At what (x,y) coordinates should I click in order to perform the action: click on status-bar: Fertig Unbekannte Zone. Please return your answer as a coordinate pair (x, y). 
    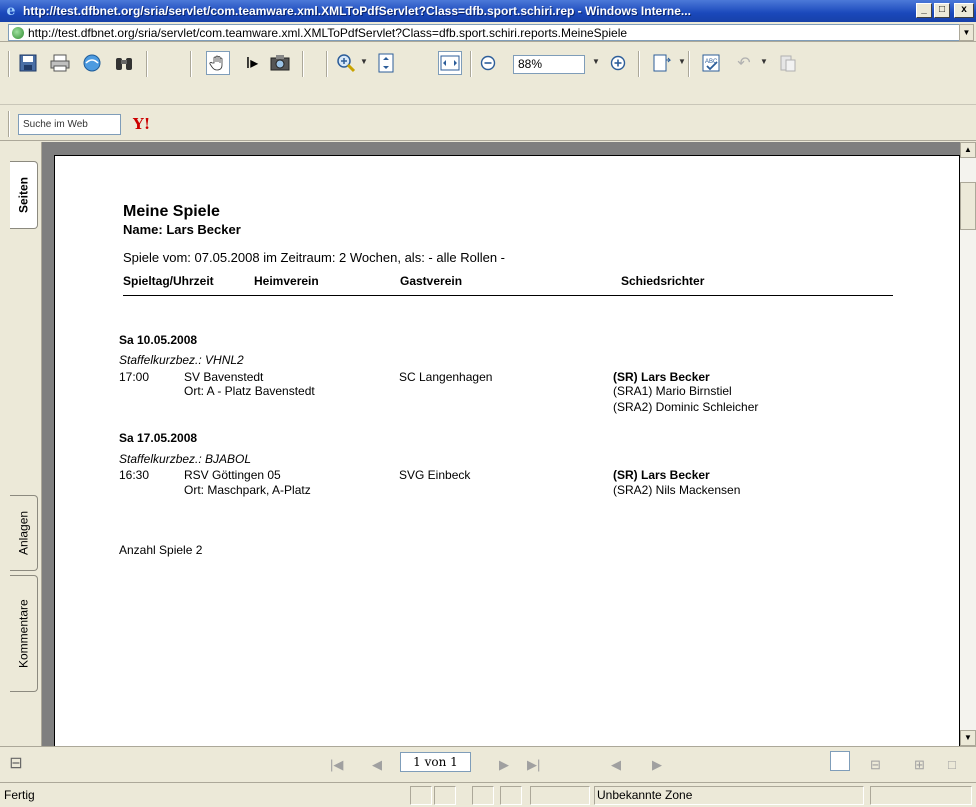
    Looking at the image, I should click on (488, 794).